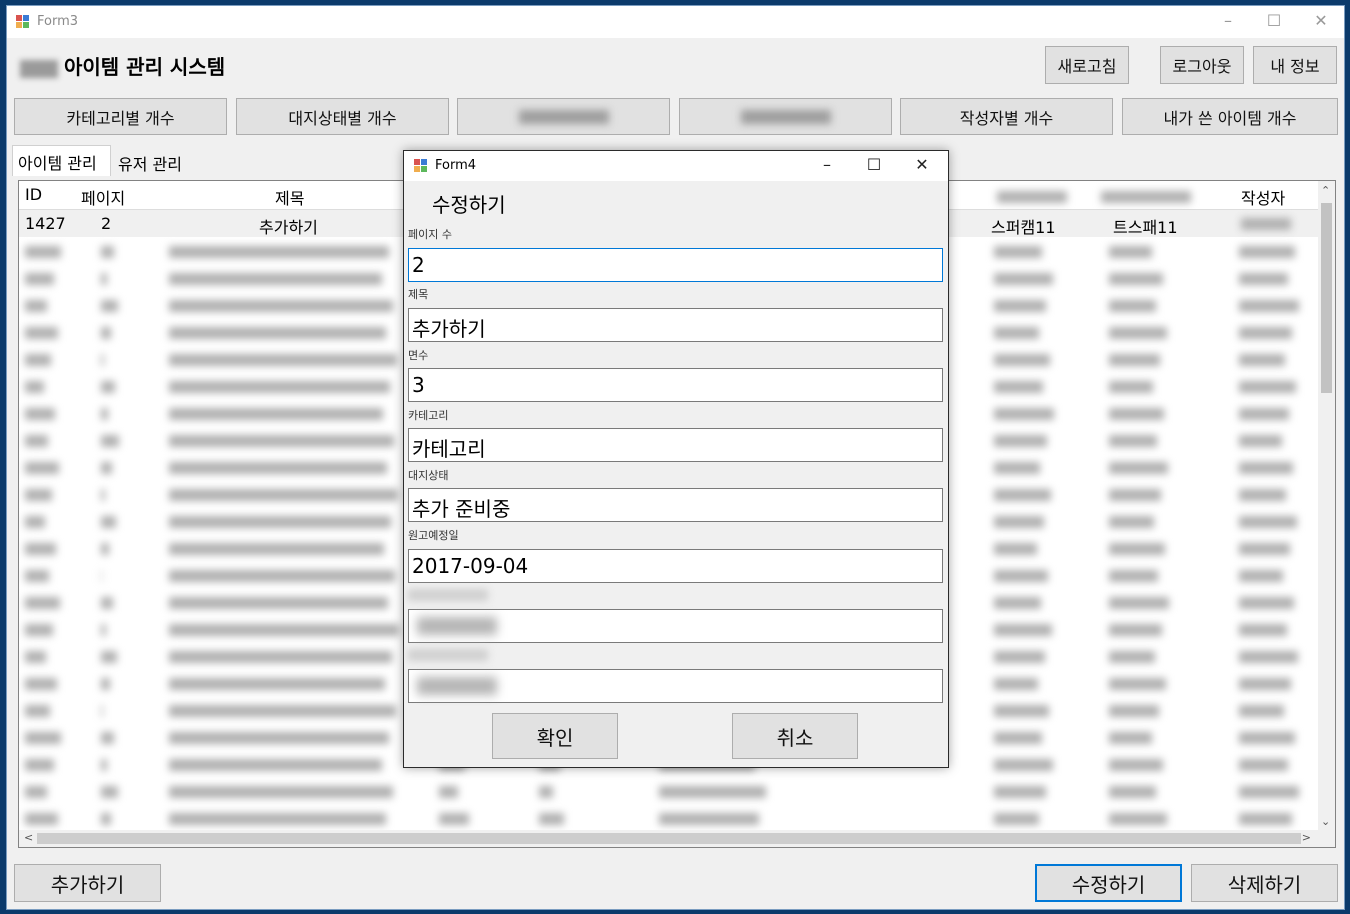 Image resolution: width=1350 pixels, height=914 pixels. I want to click on sides-field: 3, so click(675, 385).